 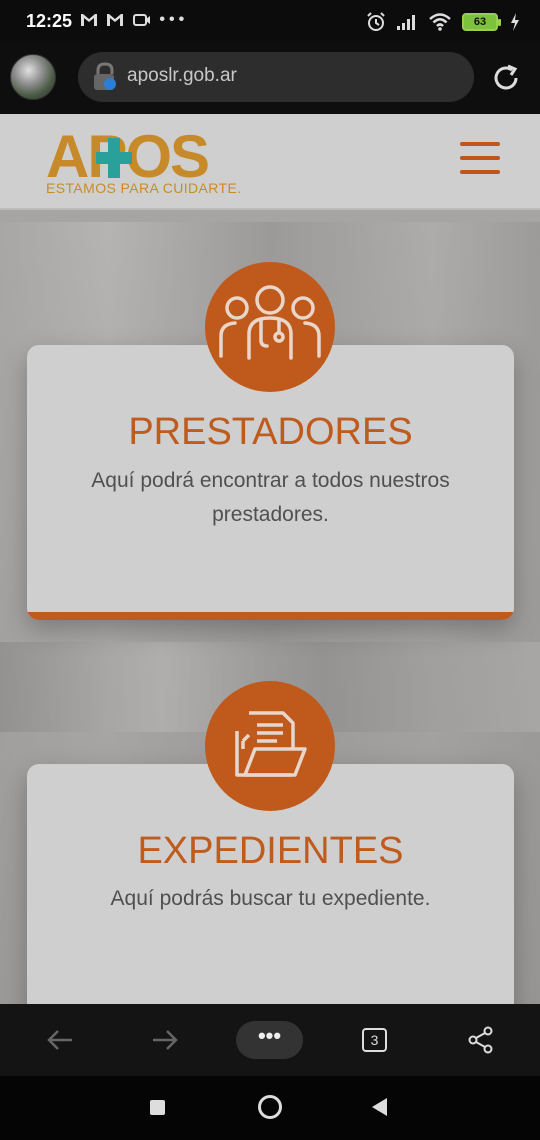 I want to click on forward-arrow-icon, so click(x=165, y=1040).